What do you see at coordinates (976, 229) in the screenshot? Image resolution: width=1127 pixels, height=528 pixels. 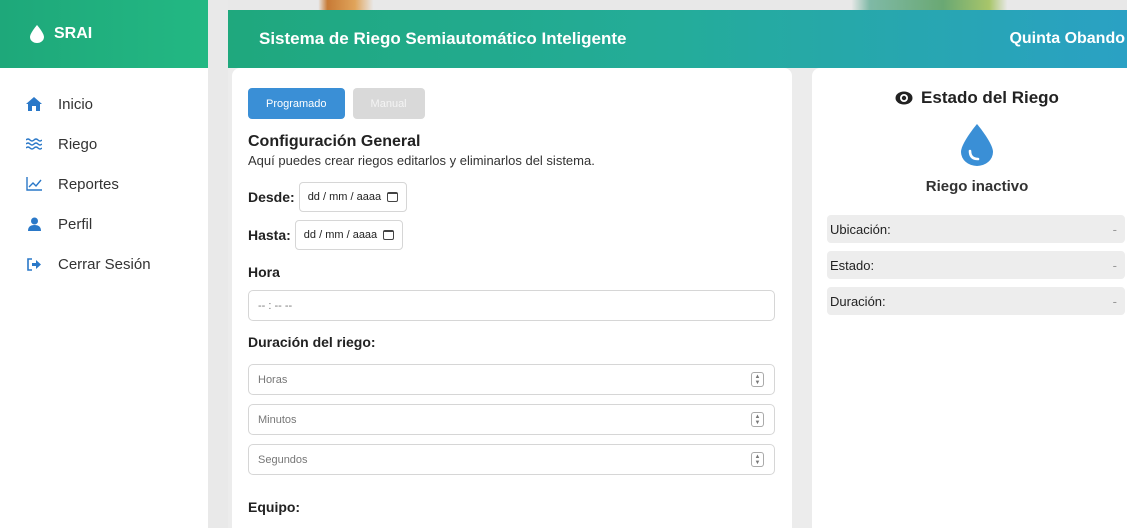 I see `info-row-ubicacion: Ubicación: -` at bounding box center [976, 229].